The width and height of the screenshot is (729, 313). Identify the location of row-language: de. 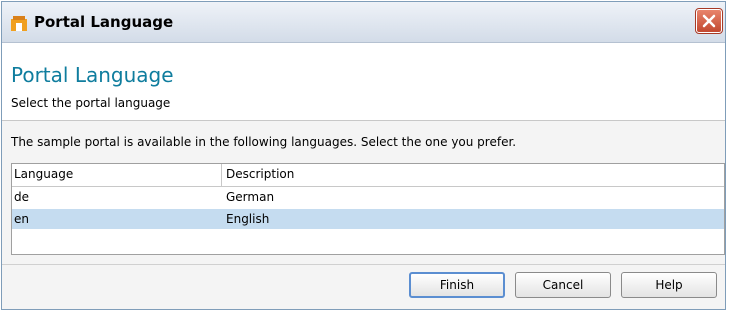
(21, 197).